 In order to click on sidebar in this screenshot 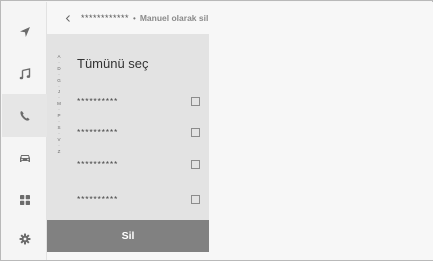, I will do `click(24, 131)`.